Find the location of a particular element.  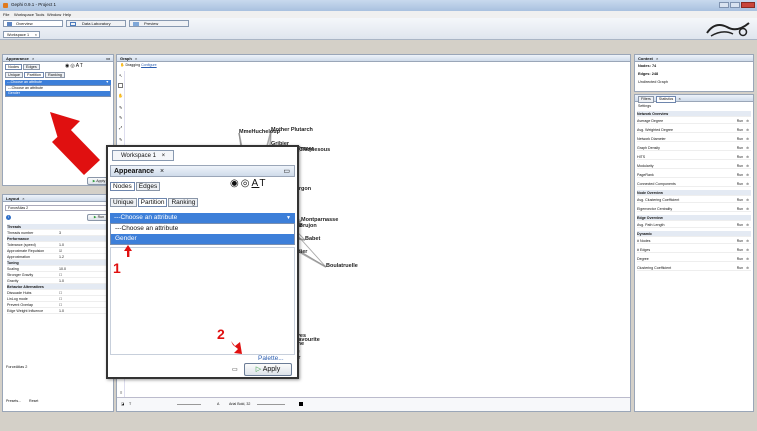

small-red-arrow-2-icon is located at coordinates (236, 347).